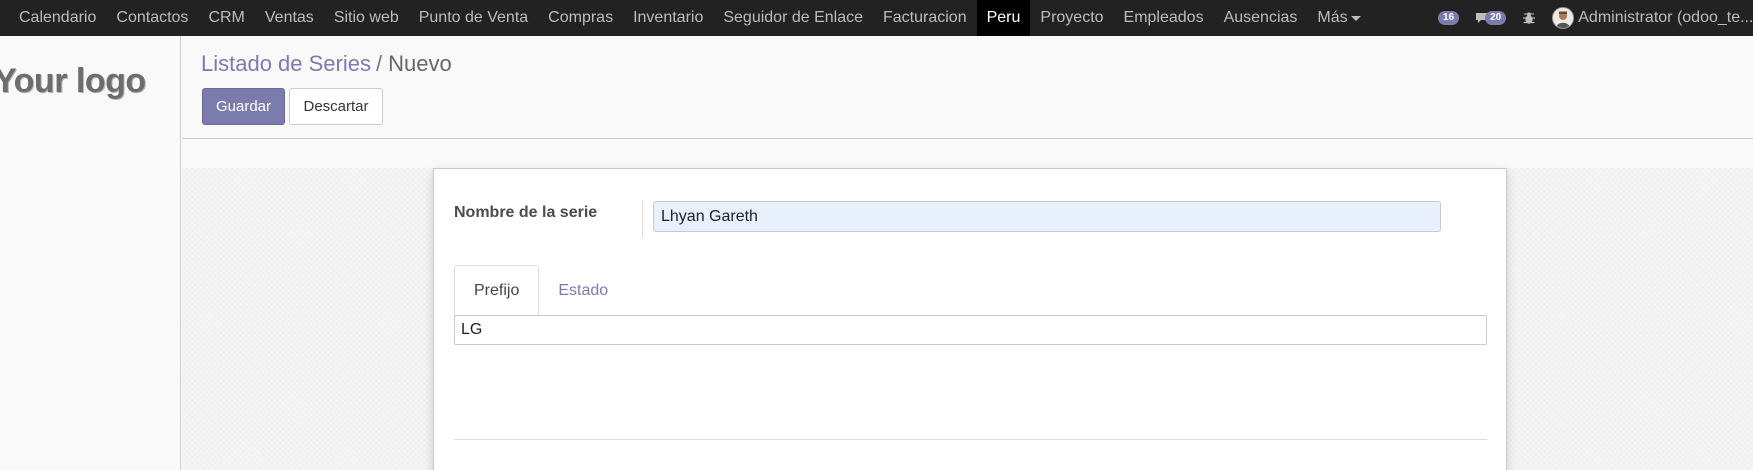 The height and width of the screenshot is (470, 1753). What do you see at coordinates (970, 330) in the screenshot?
I see `prefix-input` at bounding box center [970, 330].